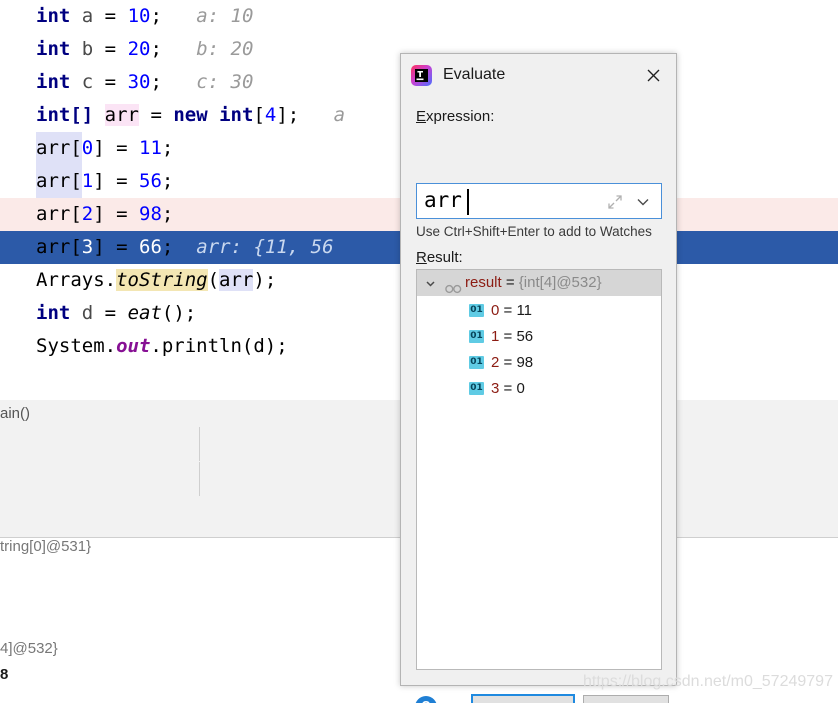 The image size is (838, 703). Describe the element at coordinates (539, 201) in the screenshot. I see `expression-input: arr` at that location.